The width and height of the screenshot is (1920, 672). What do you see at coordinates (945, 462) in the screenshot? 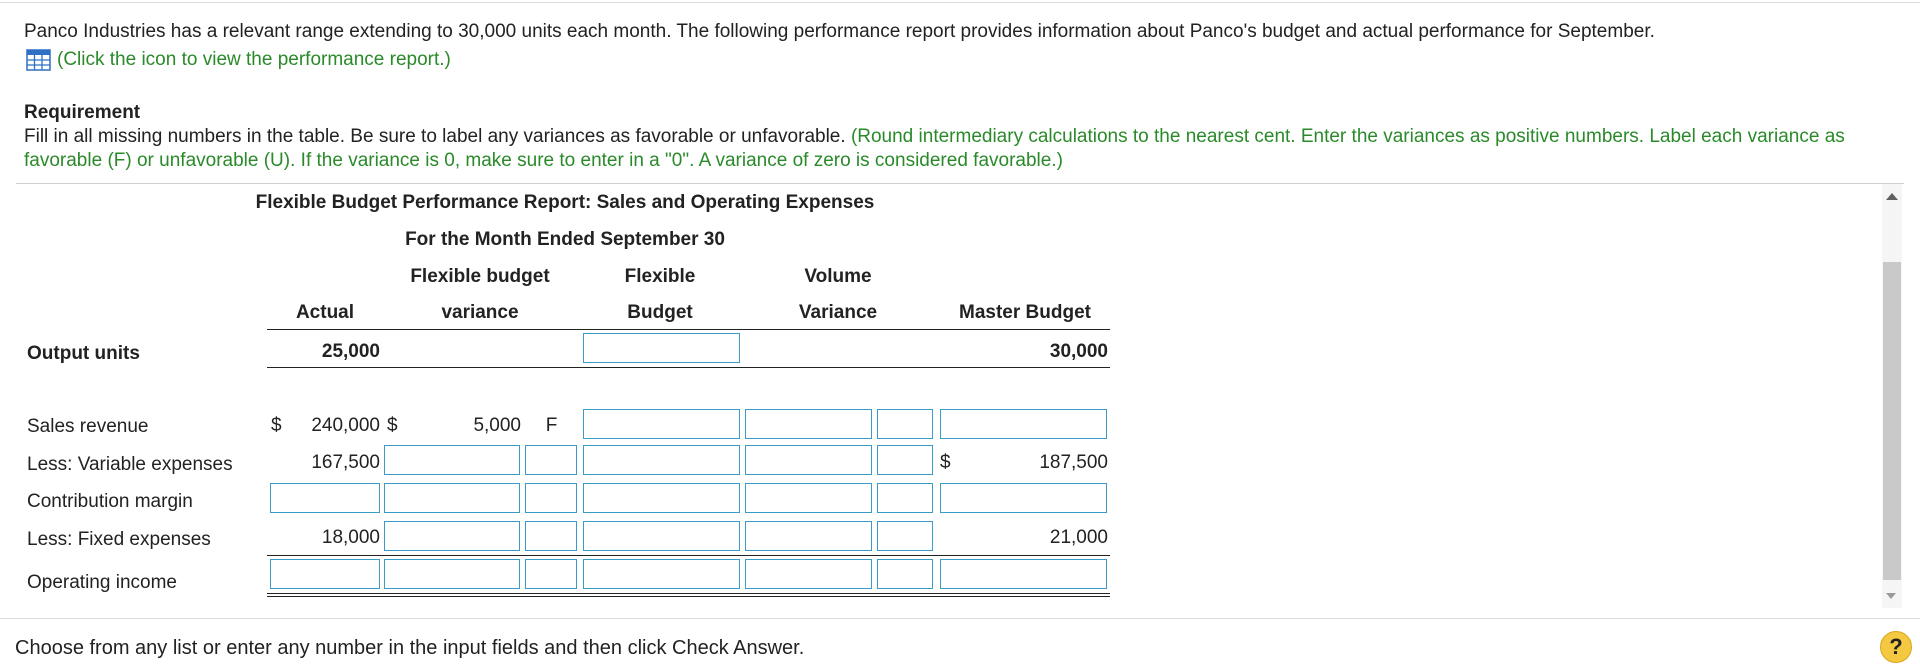
I see `variable-expenses-master-dollar: $` at bounding box center [945, 462].